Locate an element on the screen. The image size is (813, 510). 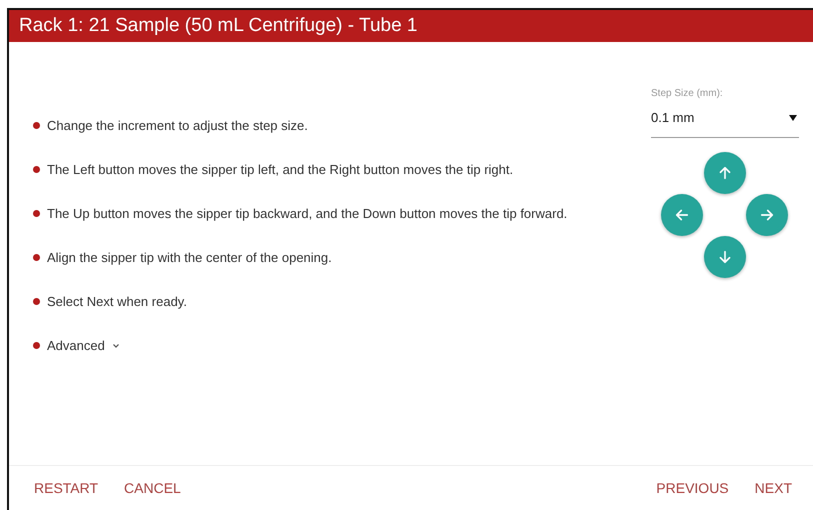
step-size-dropdown: Step Size (mm): 0.1 mm is located at coordinates (725, 113).